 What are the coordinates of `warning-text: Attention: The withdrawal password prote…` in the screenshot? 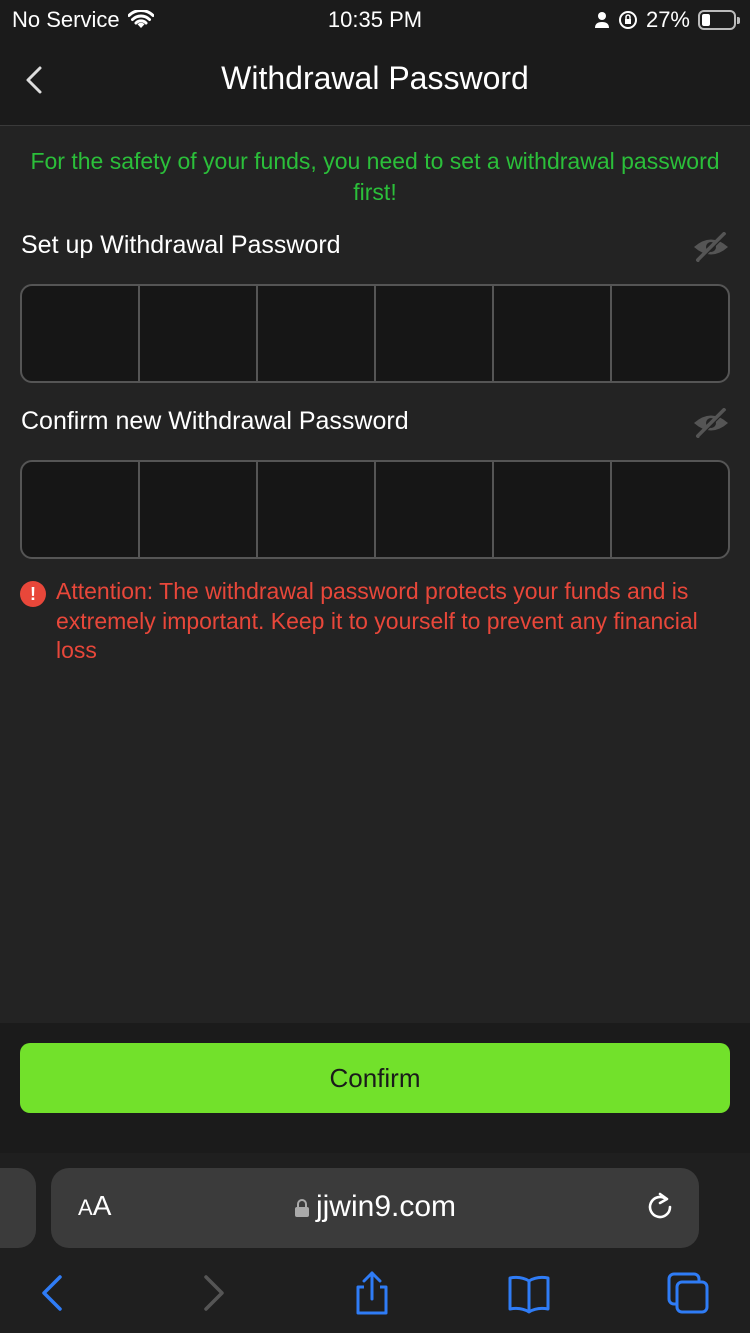 It's located at (377, 620).